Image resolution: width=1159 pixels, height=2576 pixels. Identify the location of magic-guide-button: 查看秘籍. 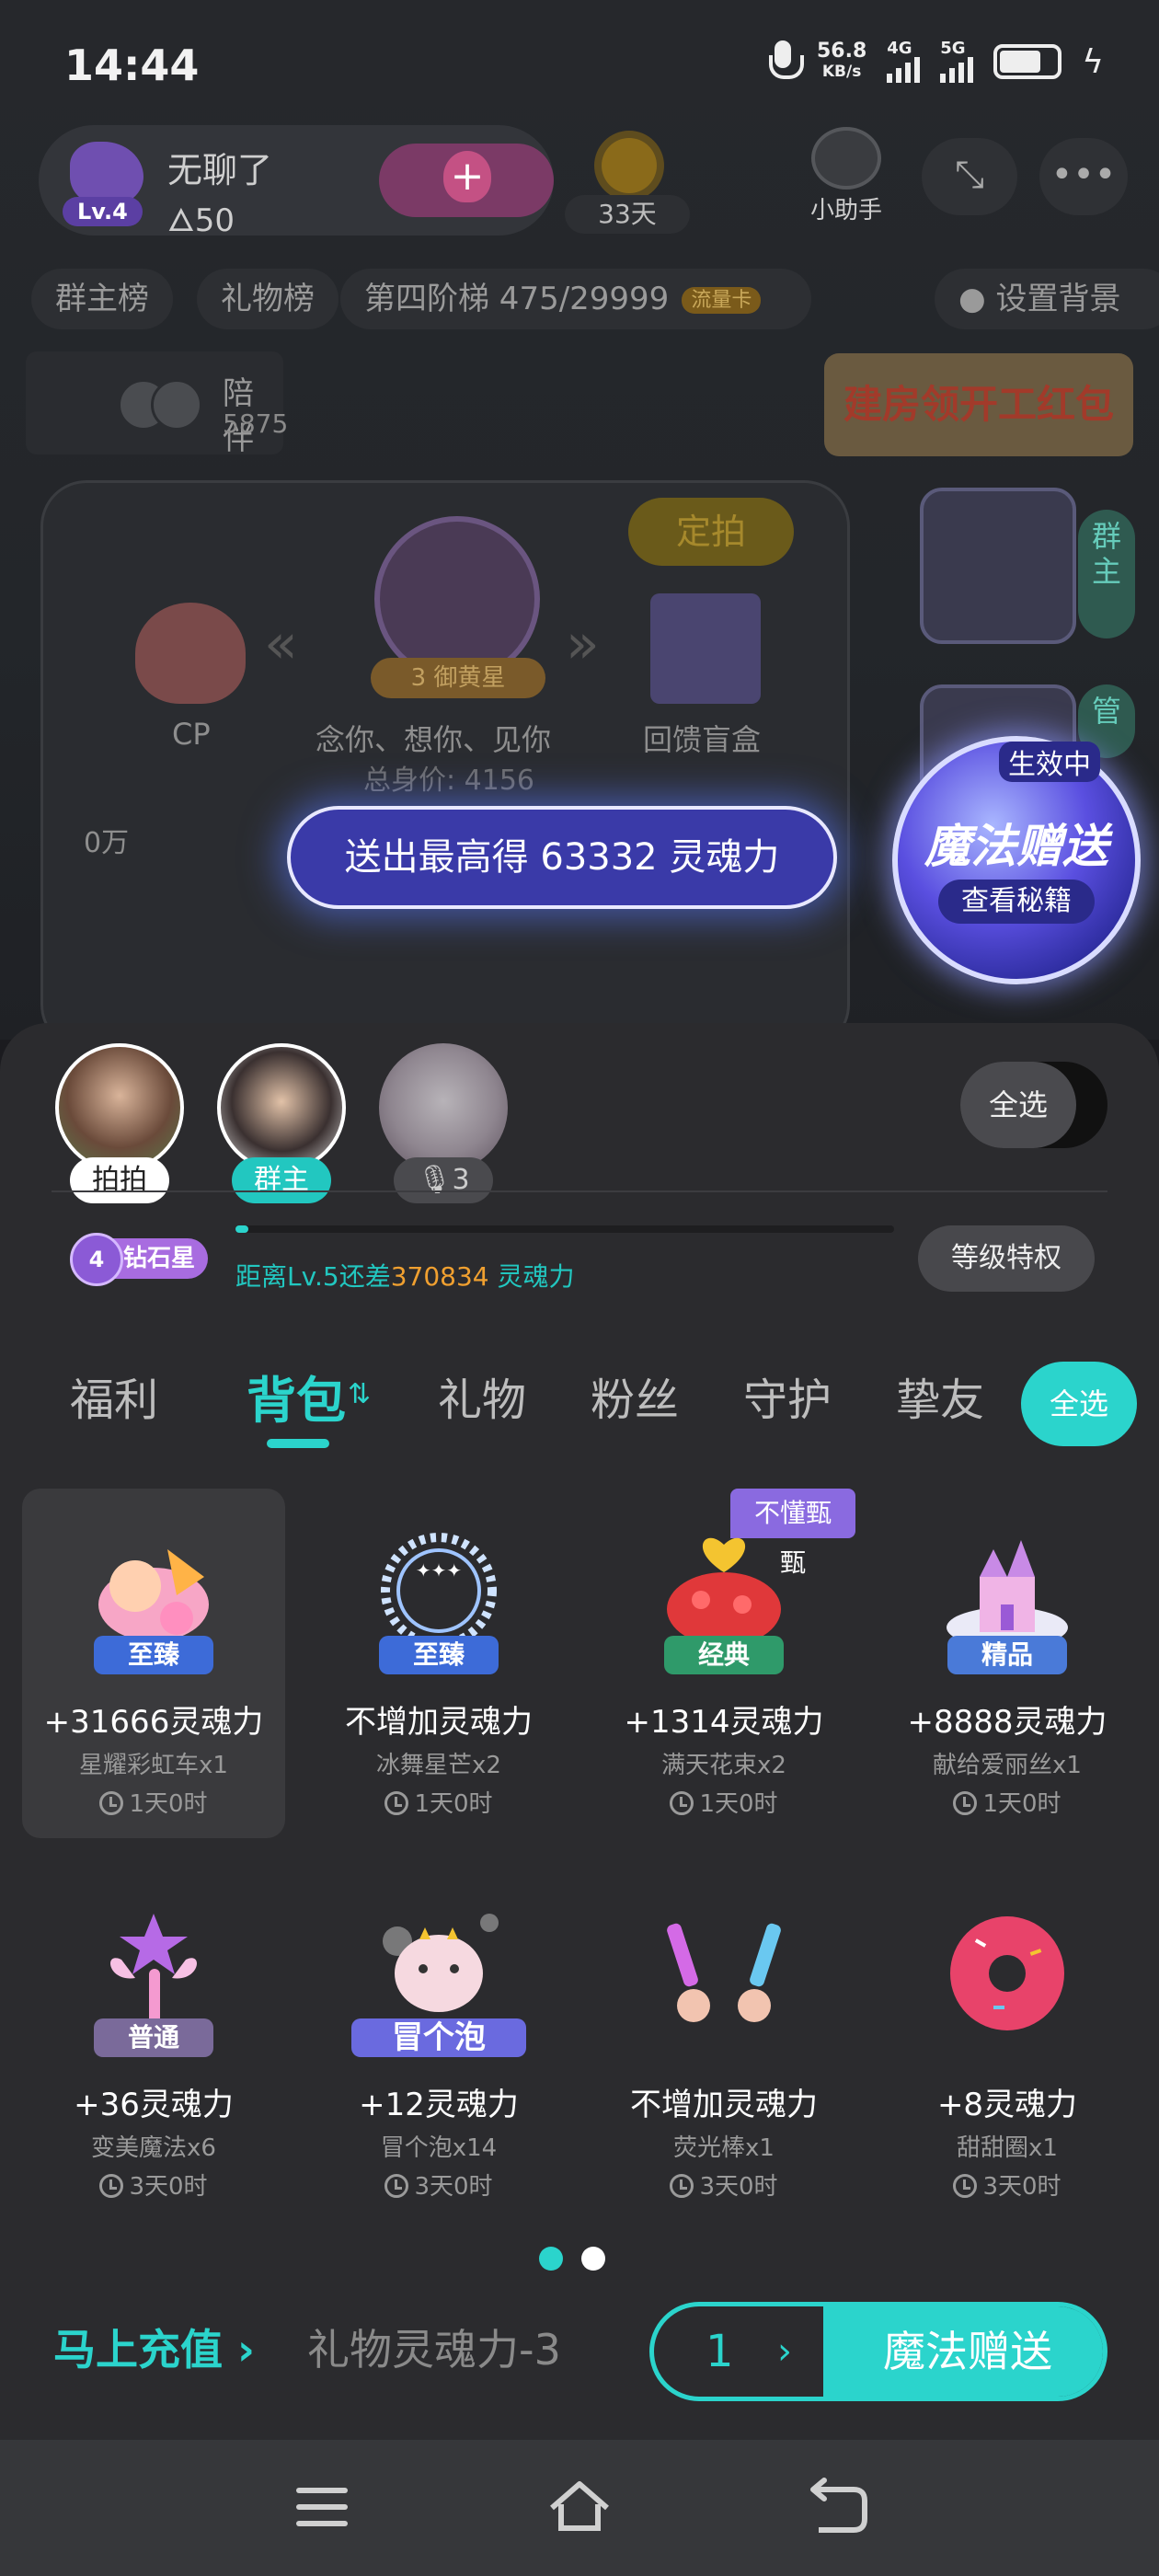
(1016, 902).